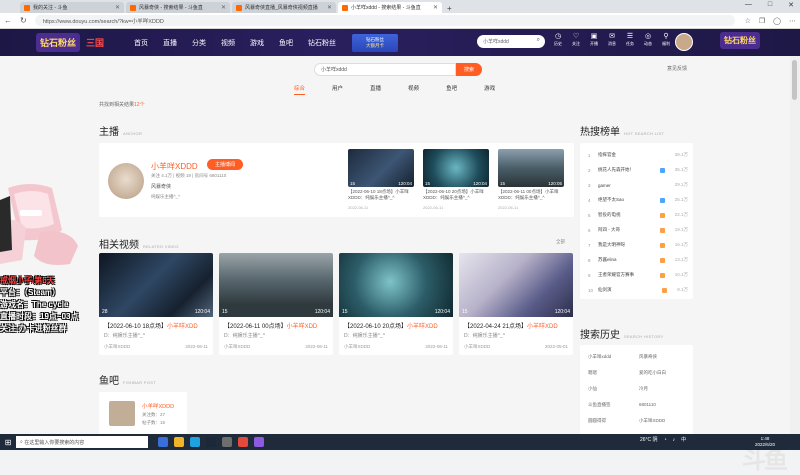 The width and height of the screenshot is (800, 475). Describe the element at coordinates (531, 195) in the screenshot. I see `mini-video-caption: 【2022-06-11 00点场】小羊咩XDDD：纯娱乐主播^_^` at that location.